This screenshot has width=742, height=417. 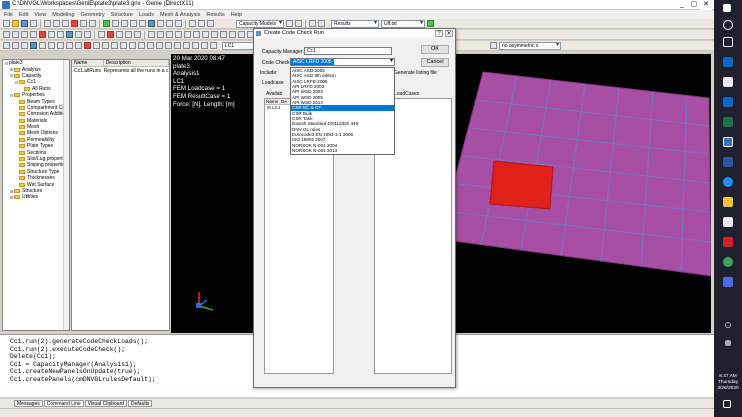 What do you see at coordinates (449, 33) in the screenshot?
I see `dialog-close-button: ✕` at bounding box center [449, 33].